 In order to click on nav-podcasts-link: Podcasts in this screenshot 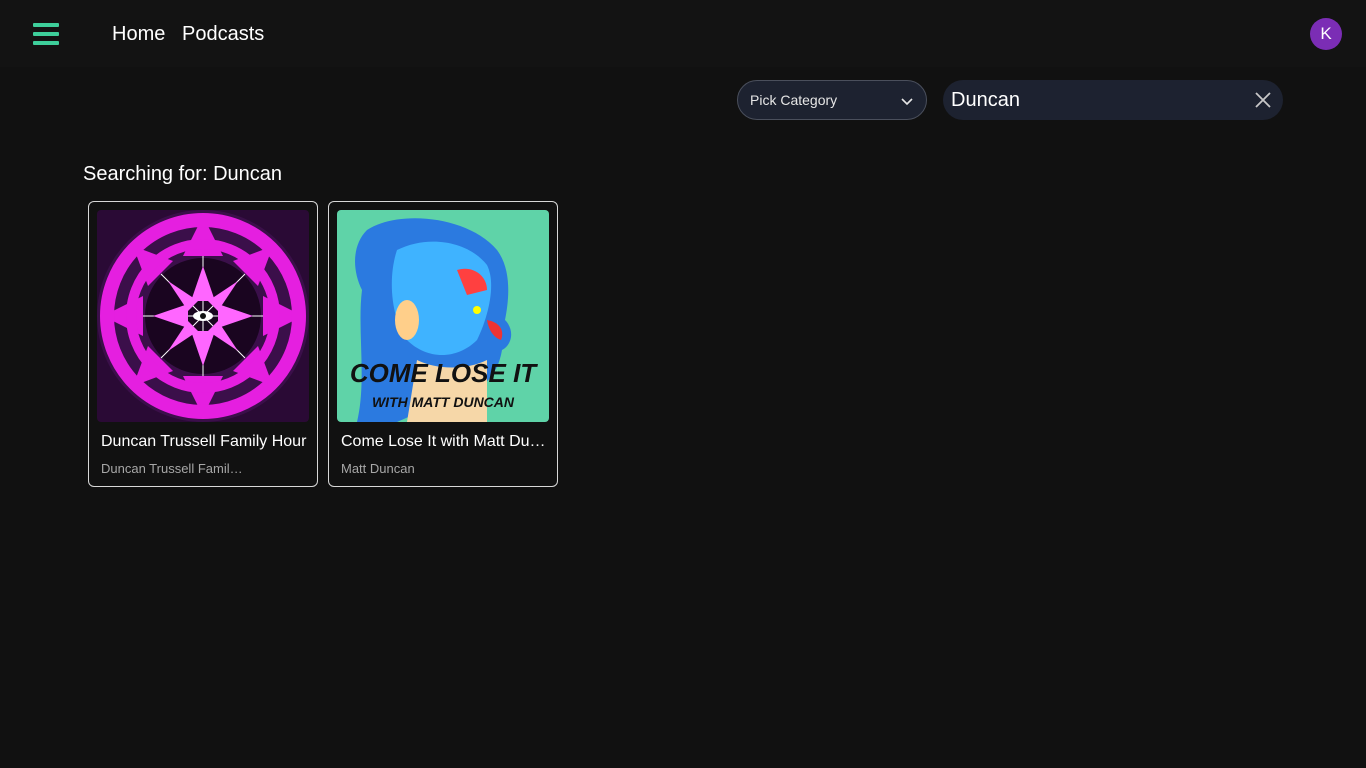, I will do `click(223, 34)`.